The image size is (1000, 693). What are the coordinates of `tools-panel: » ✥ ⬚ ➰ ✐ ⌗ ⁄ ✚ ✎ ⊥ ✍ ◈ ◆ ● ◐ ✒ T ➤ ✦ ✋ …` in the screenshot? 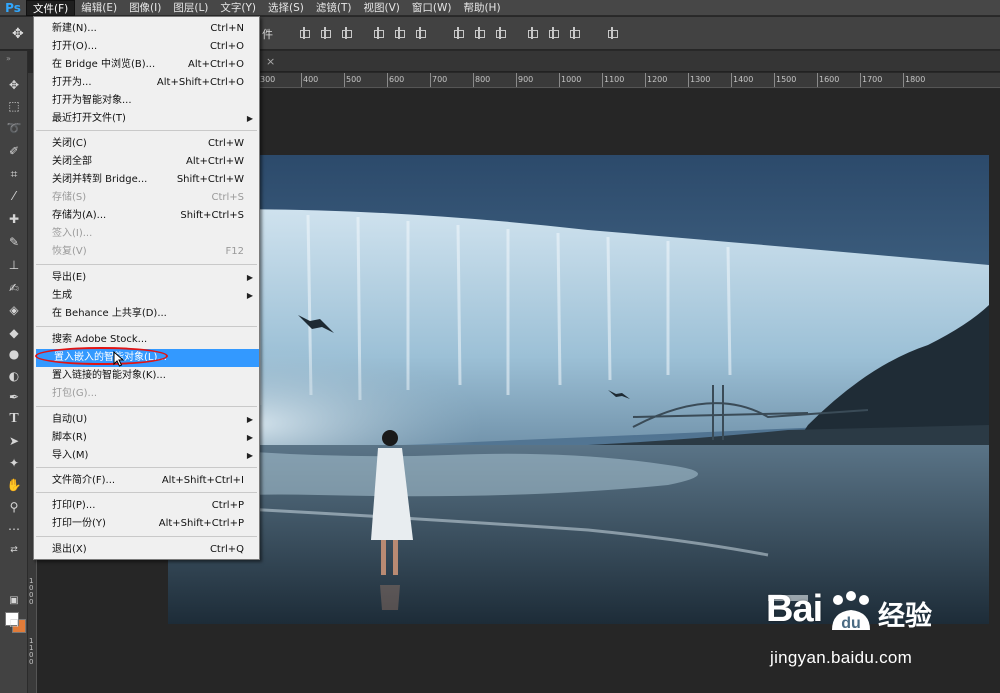 It's located at (14, 372).